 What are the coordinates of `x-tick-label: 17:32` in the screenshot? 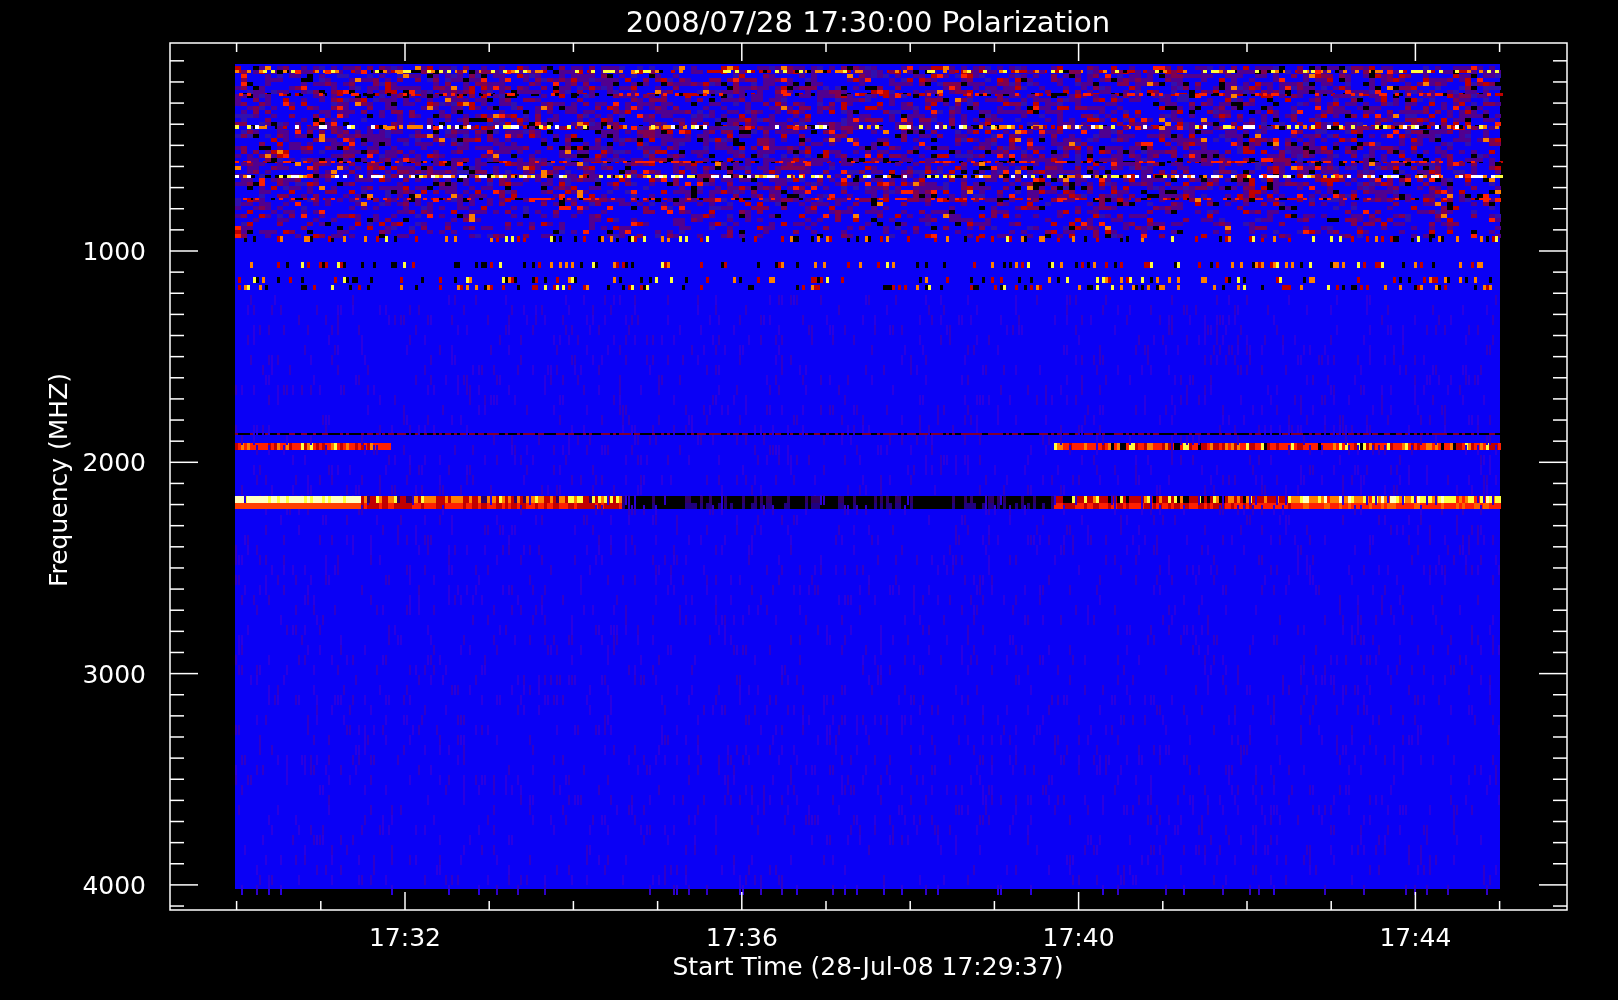 It's located at (405, 937).